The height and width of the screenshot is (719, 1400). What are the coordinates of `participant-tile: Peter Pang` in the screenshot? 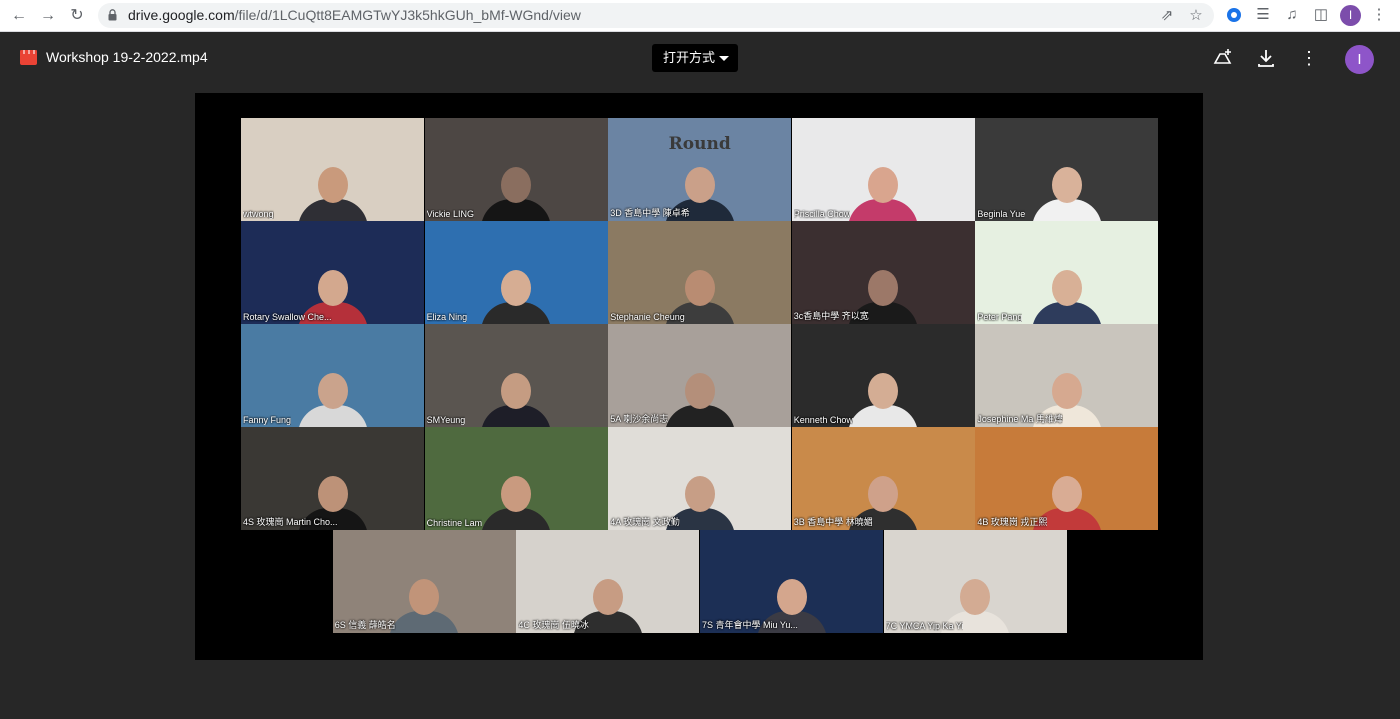 It's located at (1067, 272).